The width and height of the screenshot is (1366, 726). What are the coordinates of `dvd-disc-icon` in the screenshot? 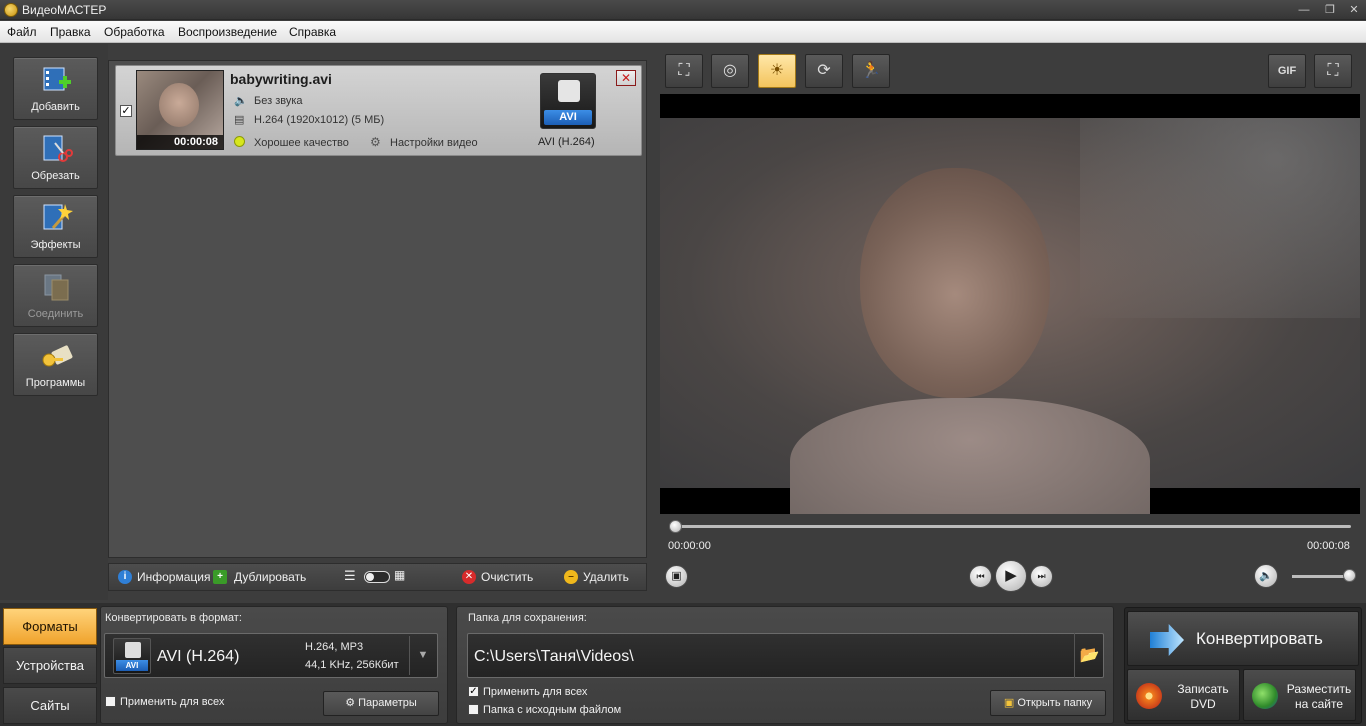 It's located at (1149, 696).